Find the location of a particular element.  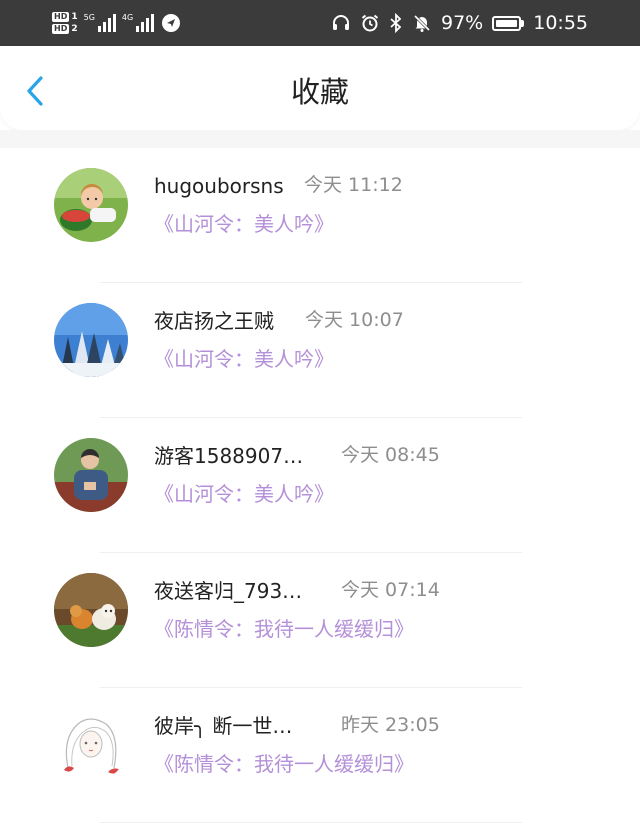

header-separator is located at coordinates (320, 139).